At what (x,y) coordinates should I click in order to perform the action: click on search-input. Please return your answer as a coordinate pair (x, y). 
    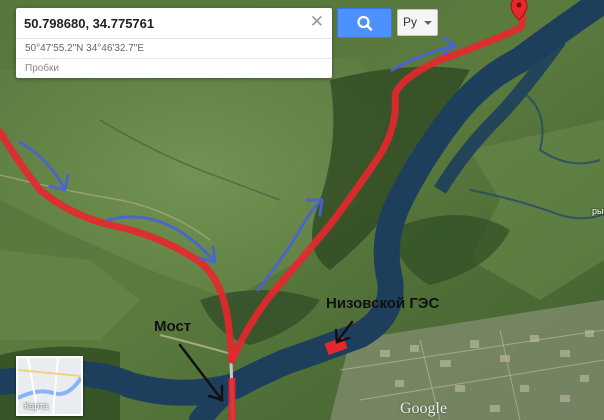
    Looking at the image, I should click on (164, 23).